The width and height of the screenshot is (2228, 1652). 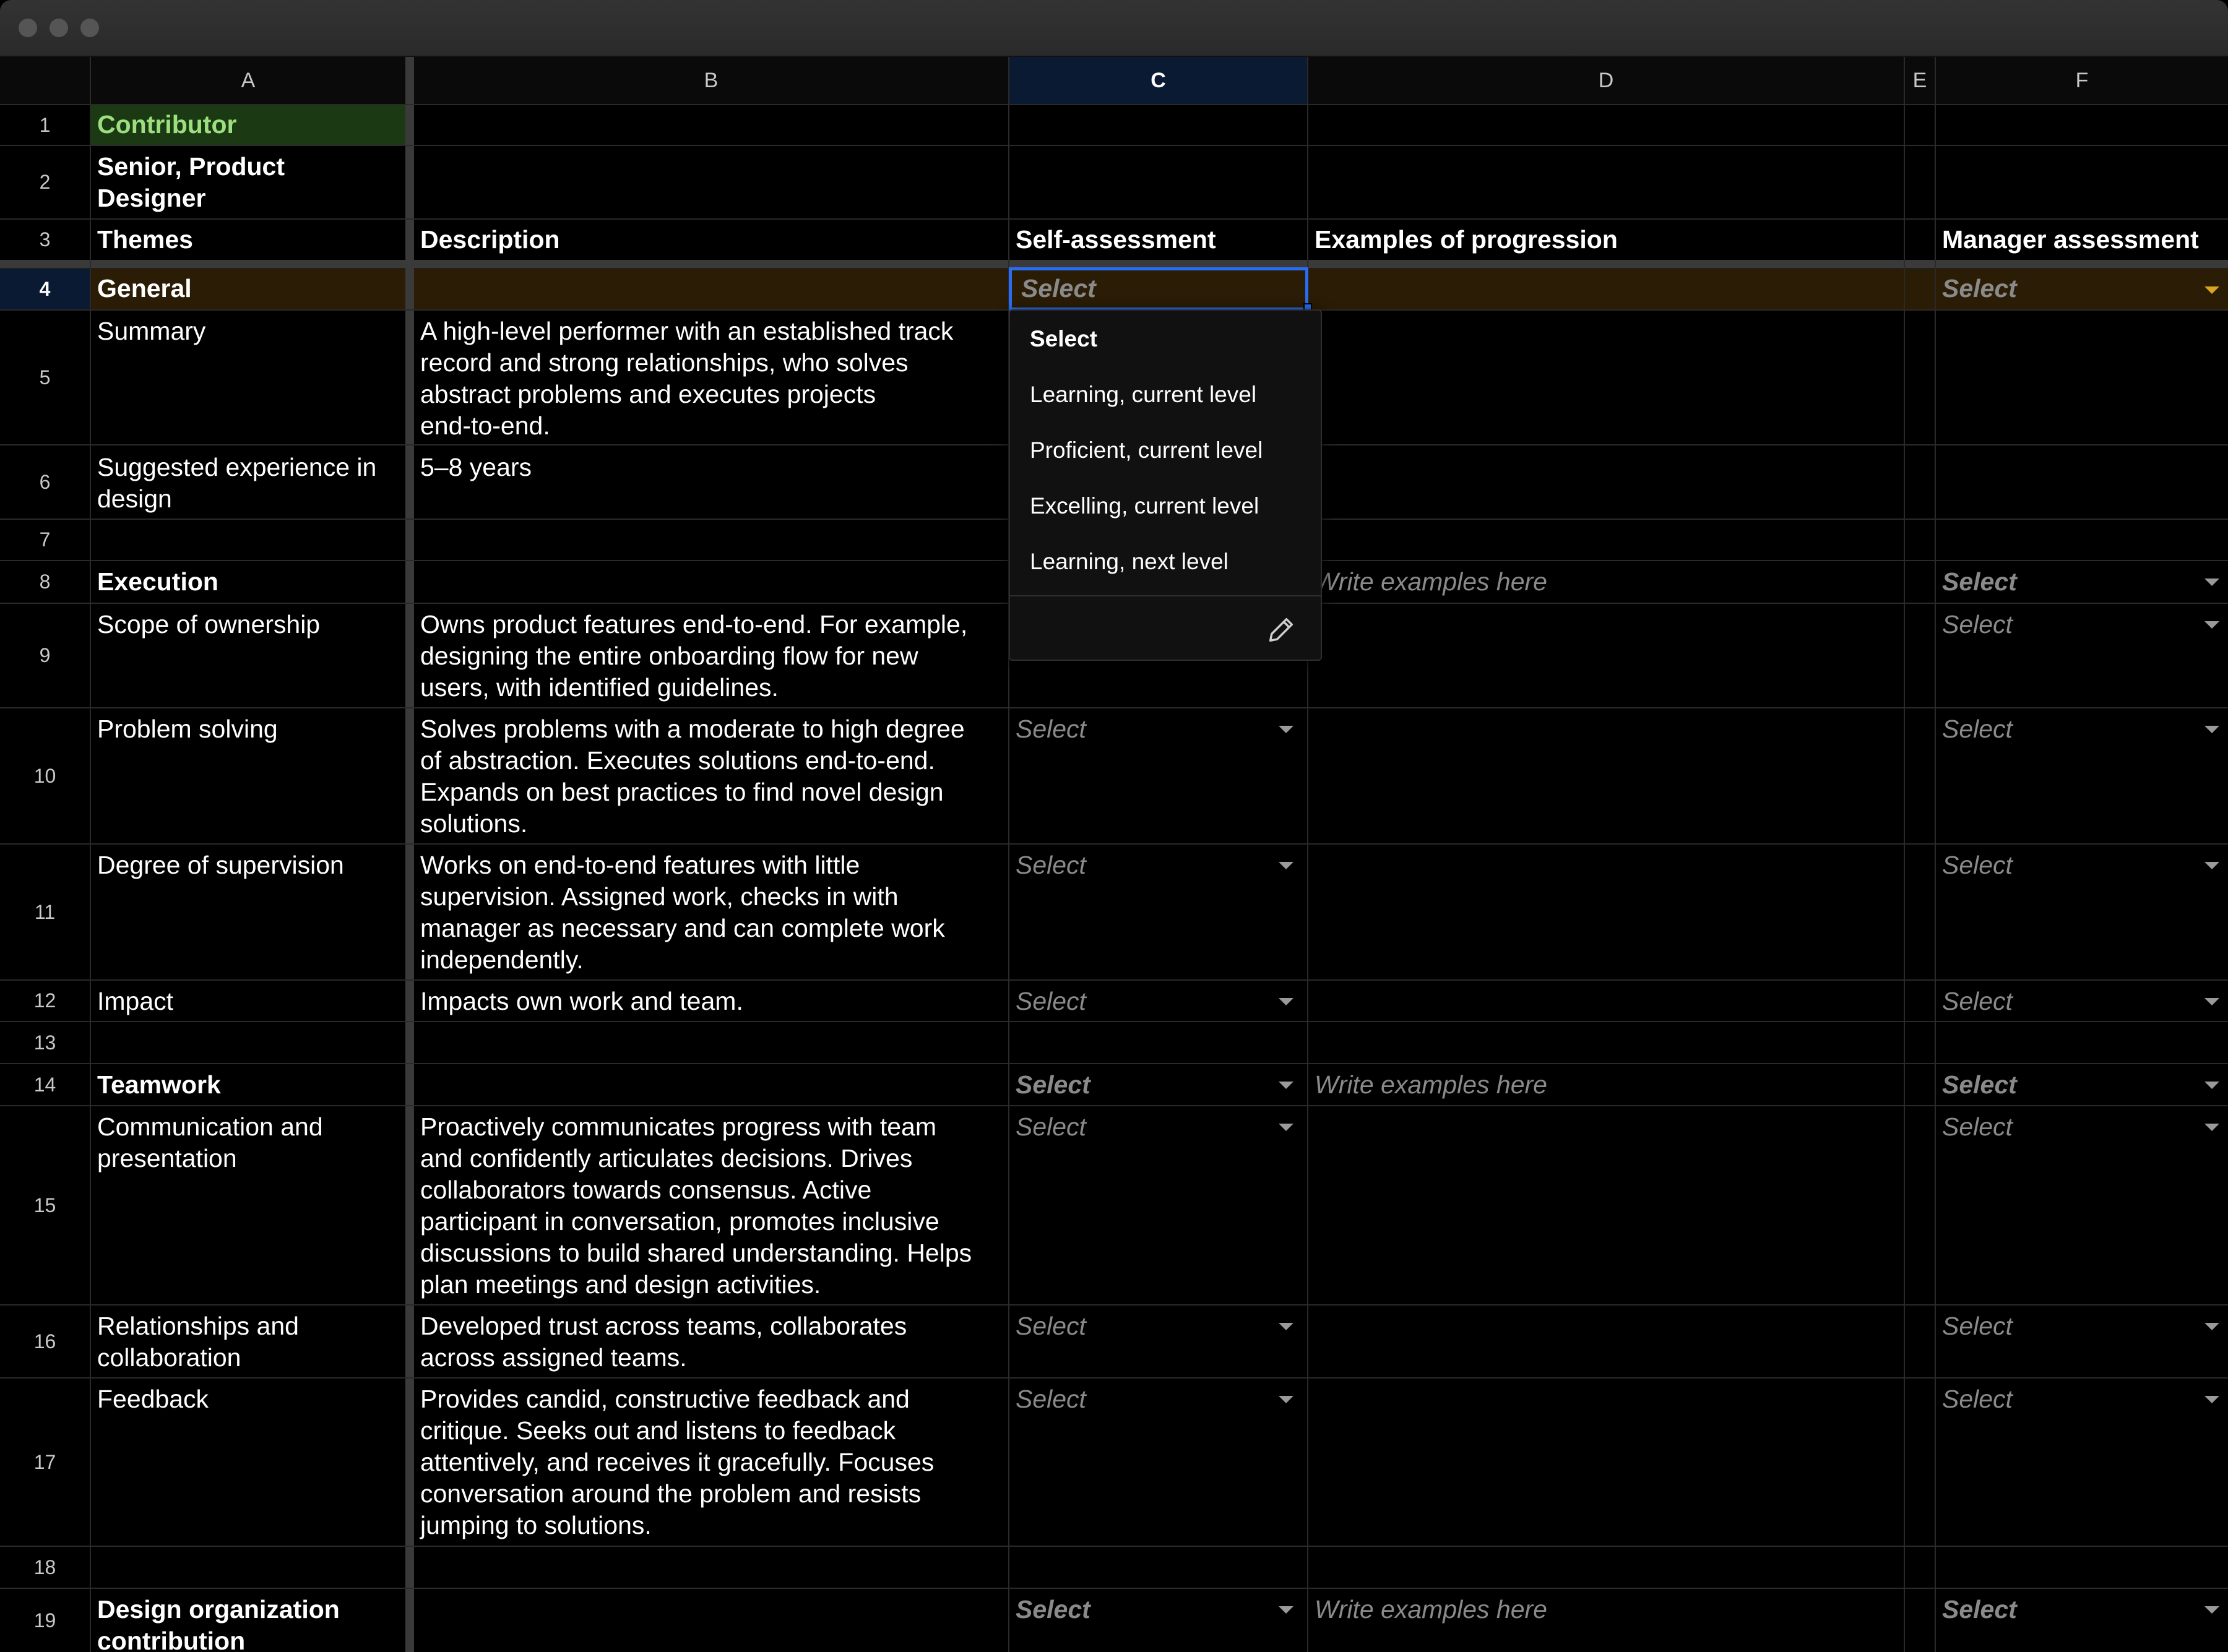 What do you see at coordinates (45, 125) in the screenshot?
I see `row-header-1: 1` at bounding box center [45, 125].